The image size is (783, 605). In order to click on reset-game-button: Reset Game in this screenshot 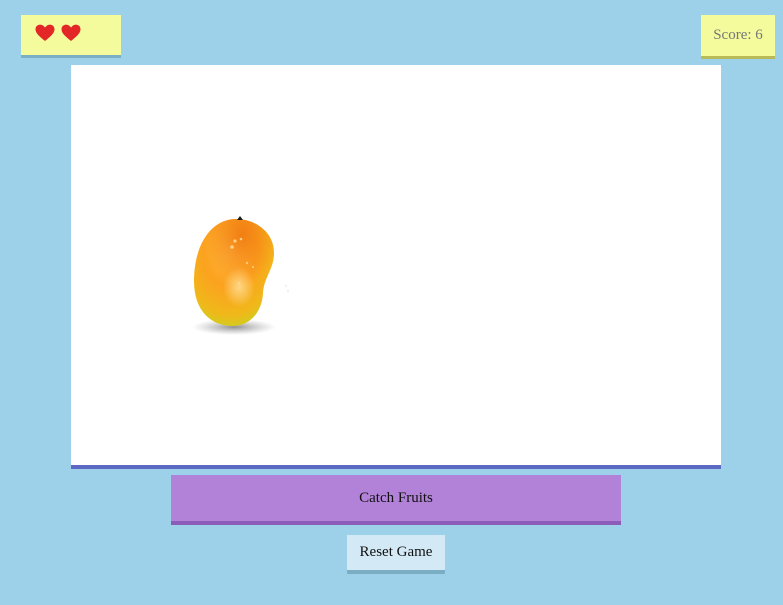, I will do `click(396, 554)`.